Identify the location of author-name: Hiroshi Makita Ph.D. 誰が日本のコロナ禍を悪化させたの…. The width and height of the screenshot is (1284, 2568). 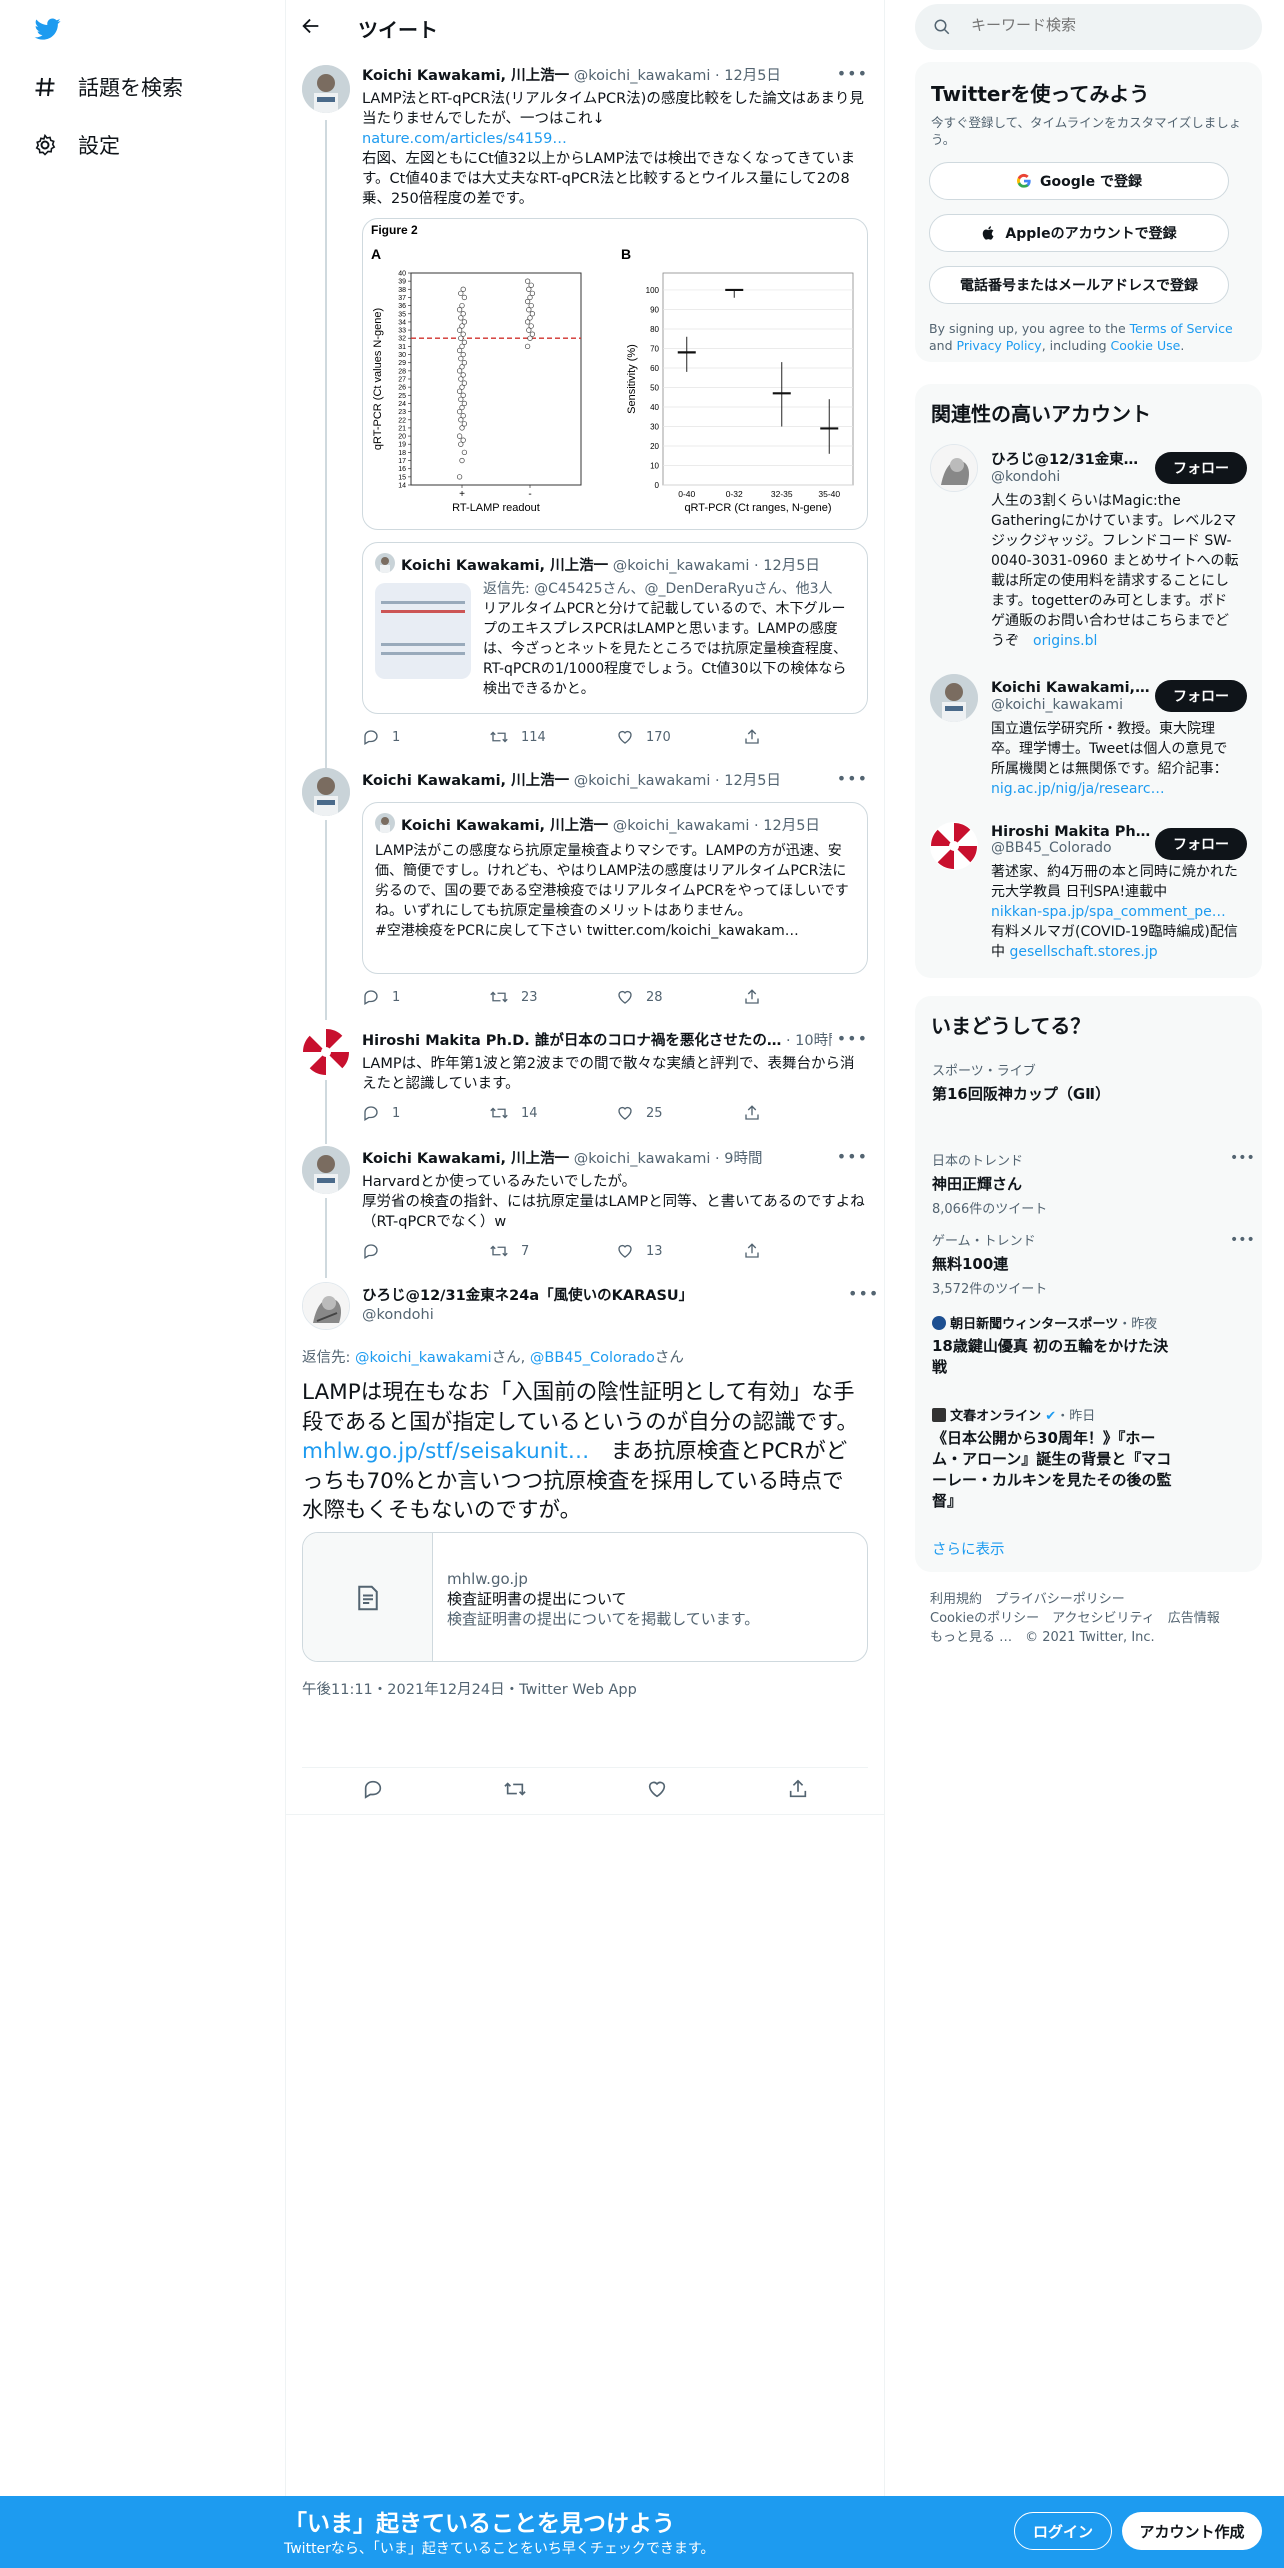
(571, 1041).